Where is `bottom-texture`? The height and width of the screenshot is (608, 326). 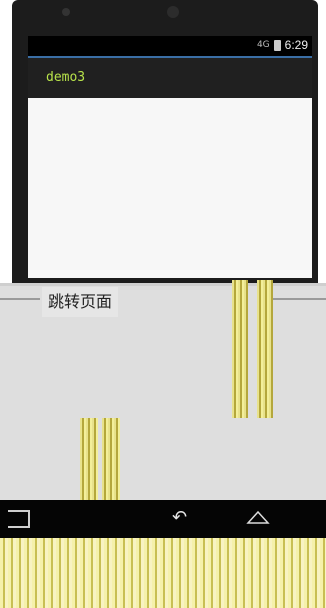 bottom-texture is located at coordinates (163, 573).